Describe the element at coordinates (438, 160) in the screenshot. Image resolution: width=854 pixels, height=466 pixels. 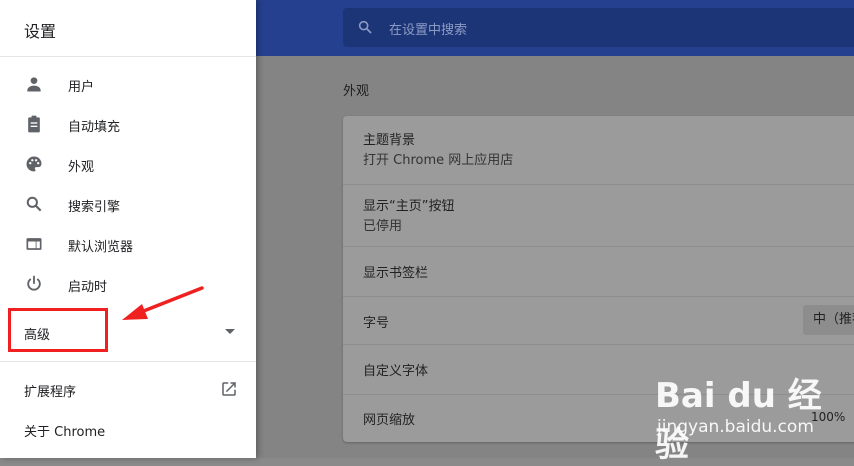
I see `row-subtitle: 打开 Chrome 网上应用店` at that location.